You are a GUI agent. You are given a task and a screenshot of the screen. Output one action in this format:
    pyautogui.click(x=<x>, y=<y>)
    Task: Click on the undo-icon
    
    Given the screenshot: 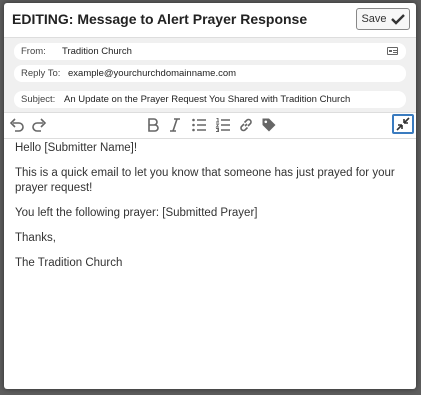 What is the action you would take?
    pyautogui.click(x=17, y=125)
    